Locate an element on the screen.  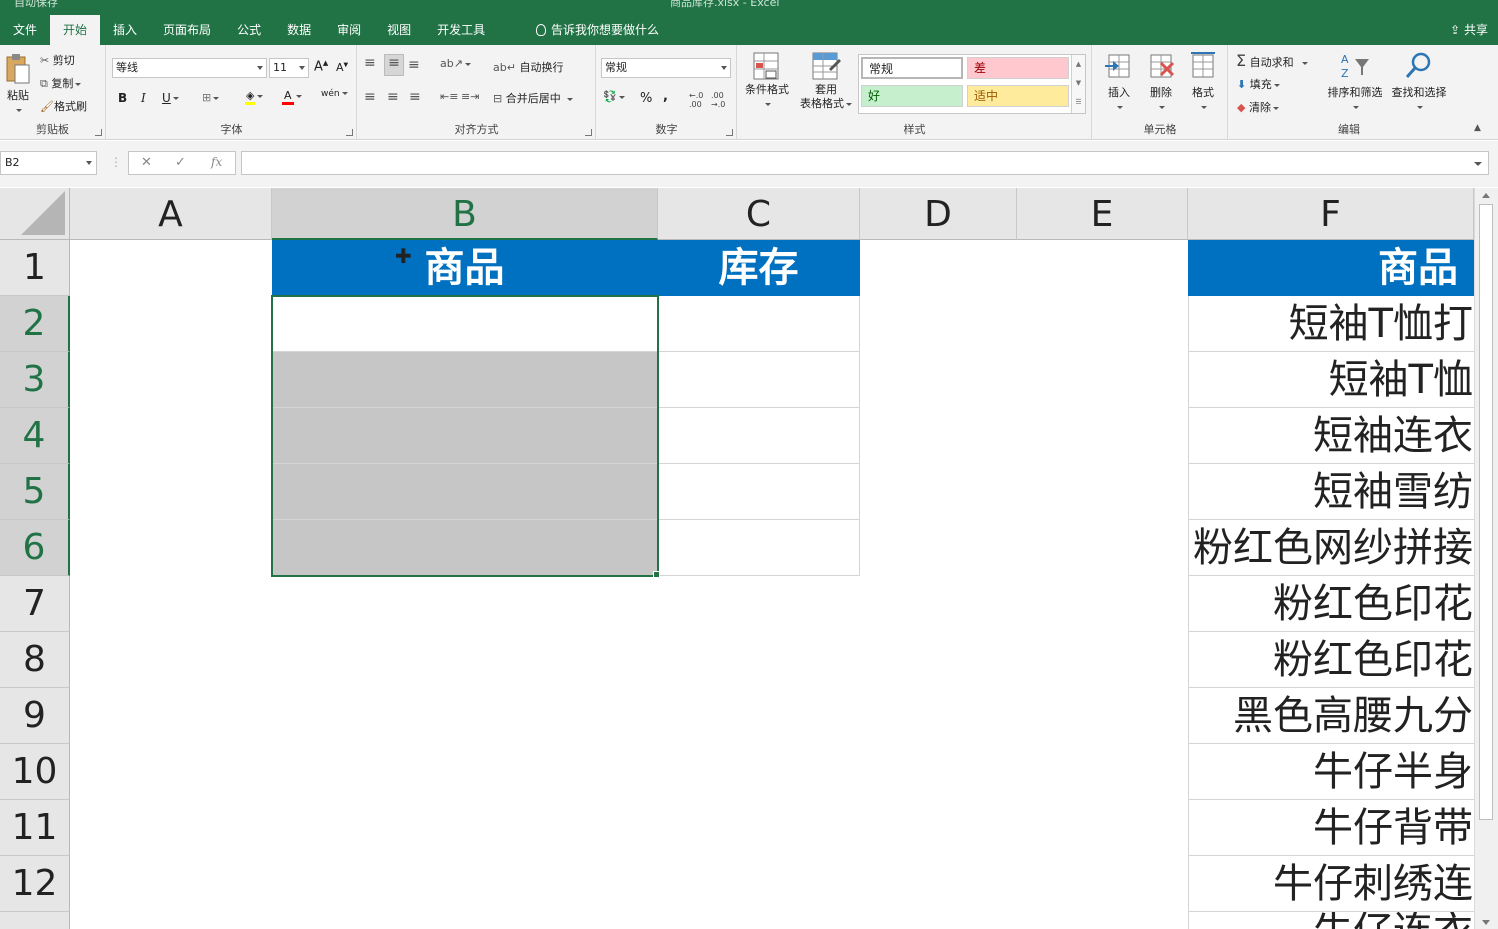
share-button: ⇪ 共享 is located at coordinates (1469, 30).